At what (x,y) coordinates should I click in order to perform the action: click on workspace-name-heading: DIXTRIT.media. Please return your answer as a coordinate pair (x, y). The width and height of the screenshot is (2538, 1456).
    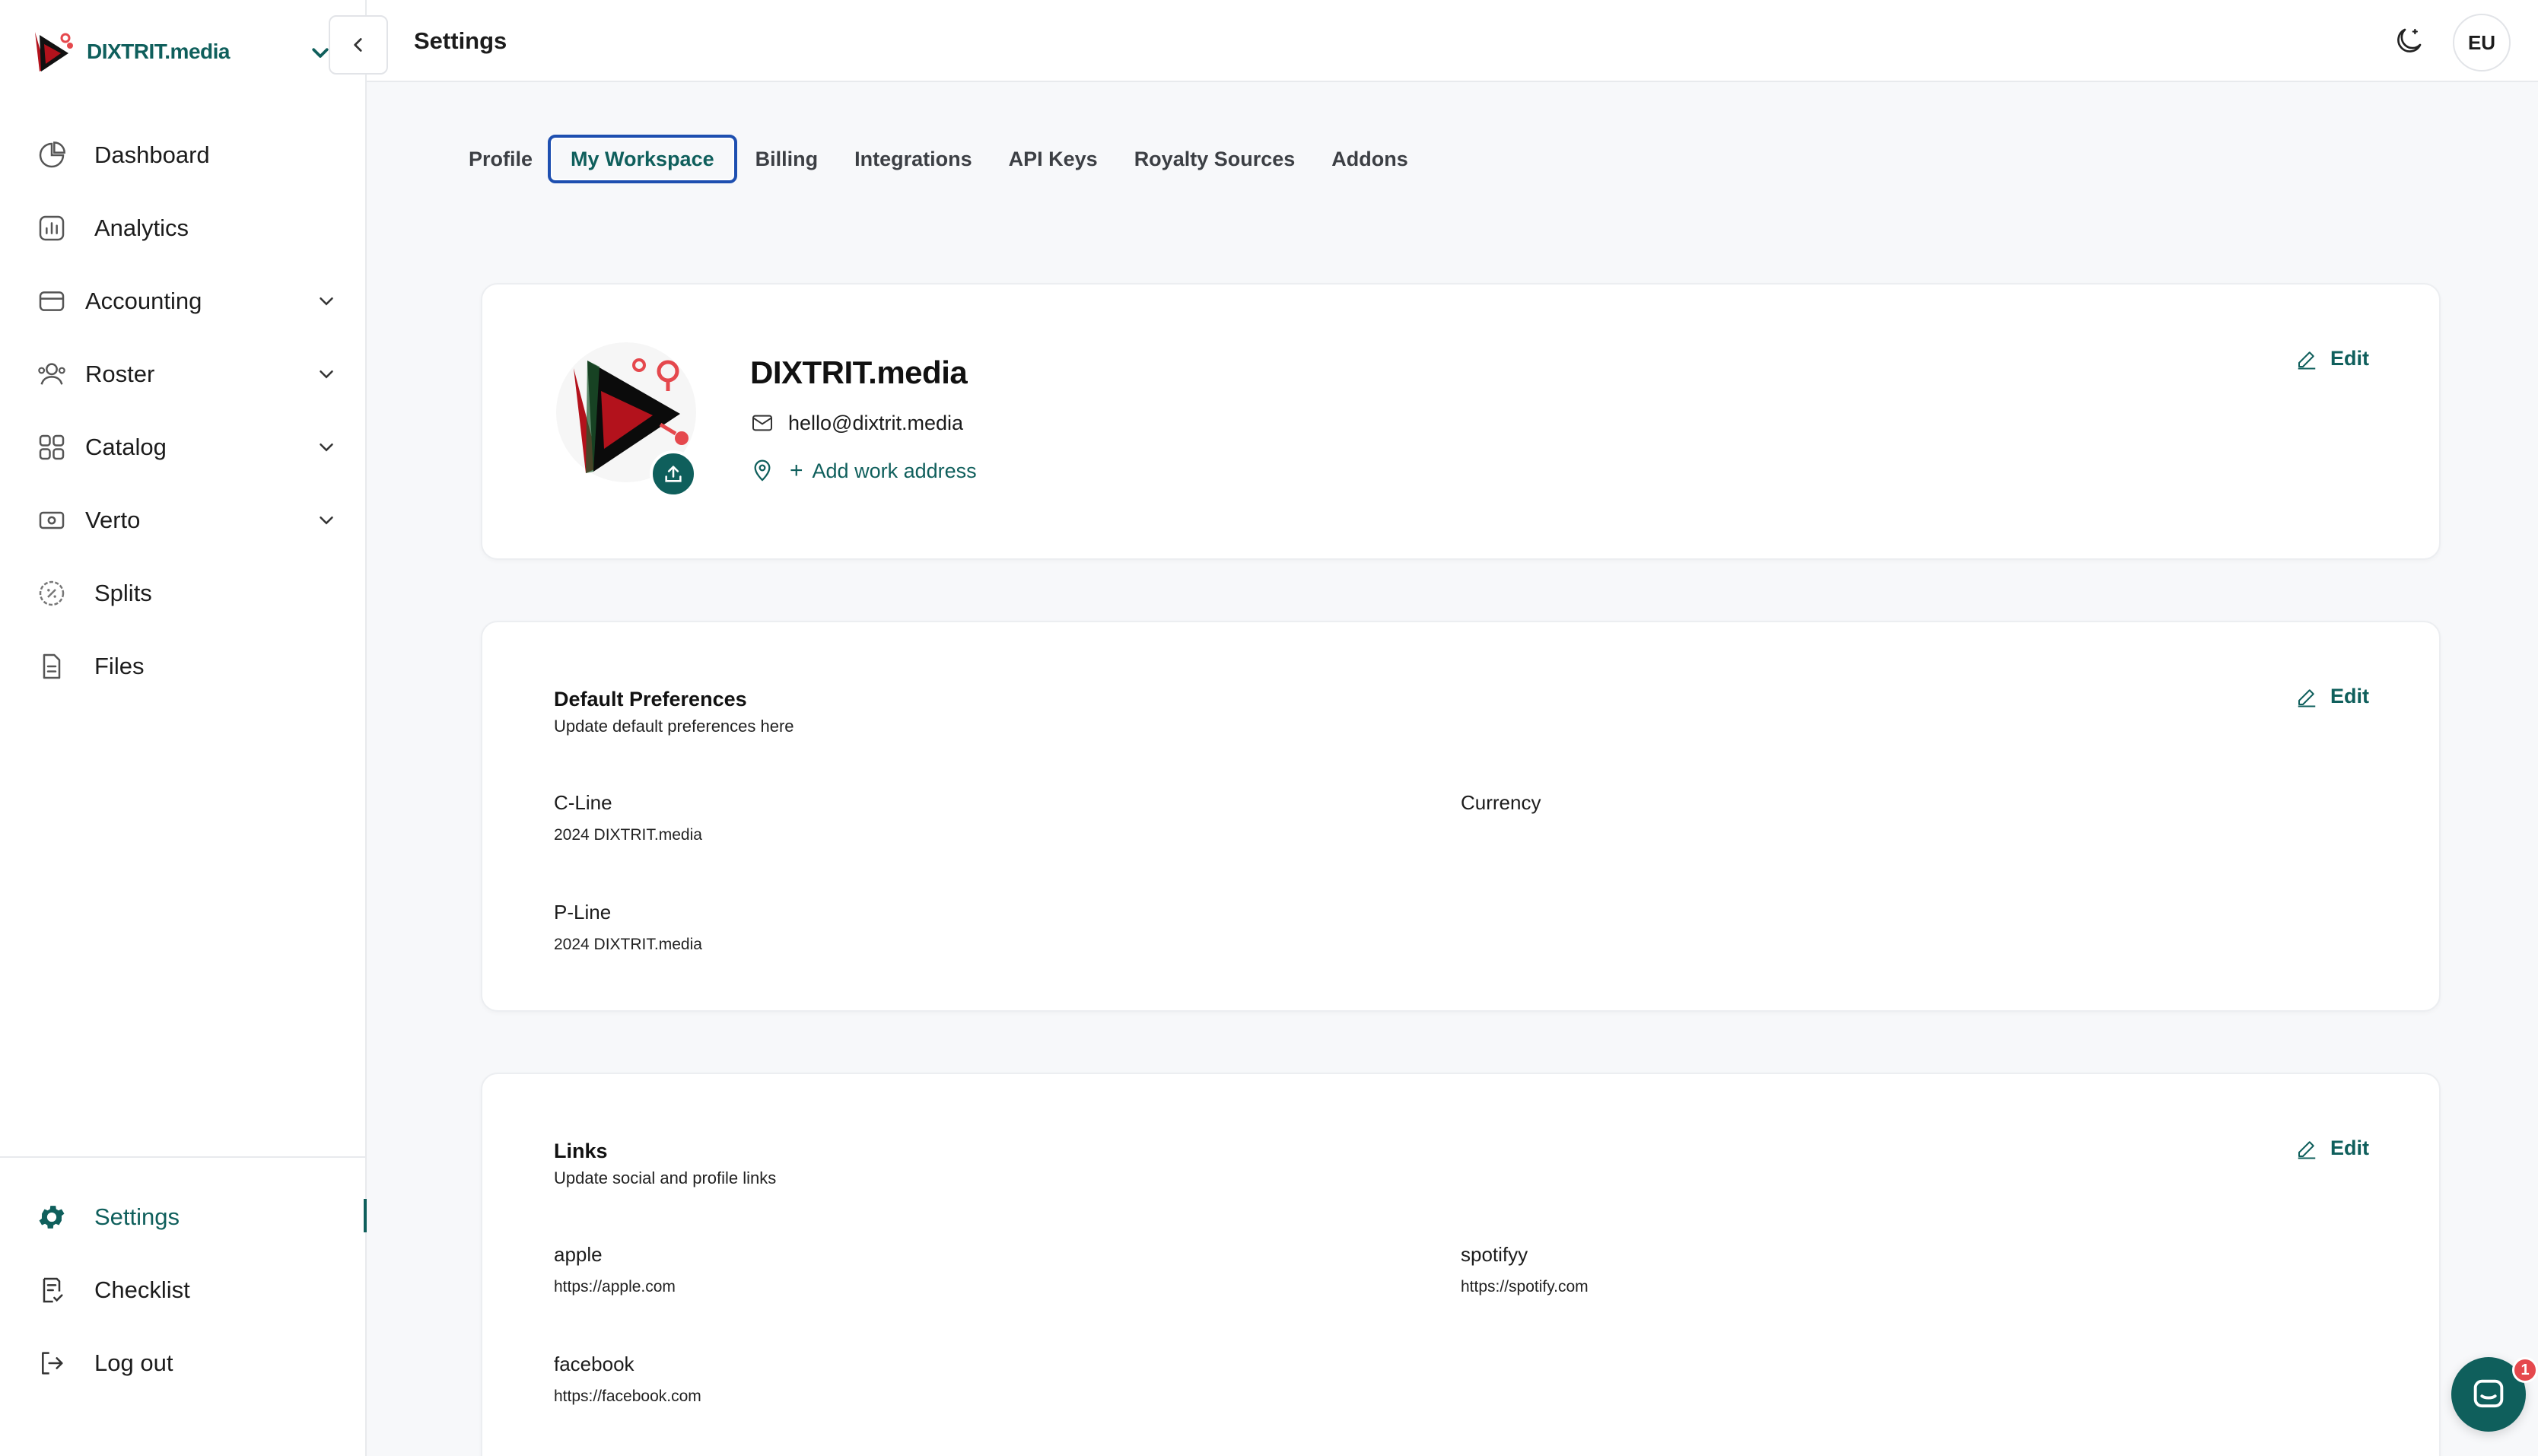
    Looking at the image, I should click on (859, 372).